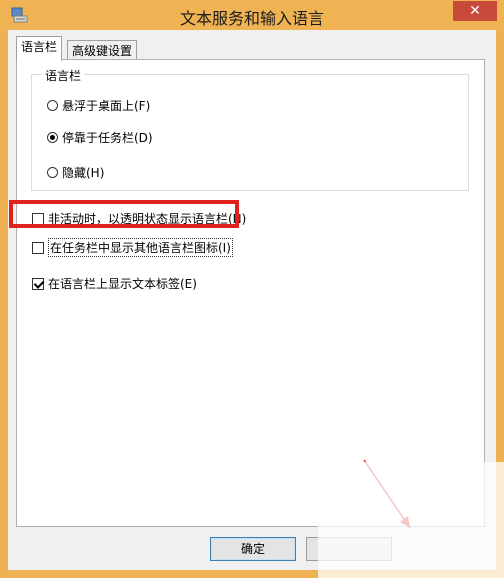 This screenshot has height=578, width=504. What do you see at coordinates (411, 520) in the screenshot?
I see `watermark-overlay` at bounding box center [411, 520].